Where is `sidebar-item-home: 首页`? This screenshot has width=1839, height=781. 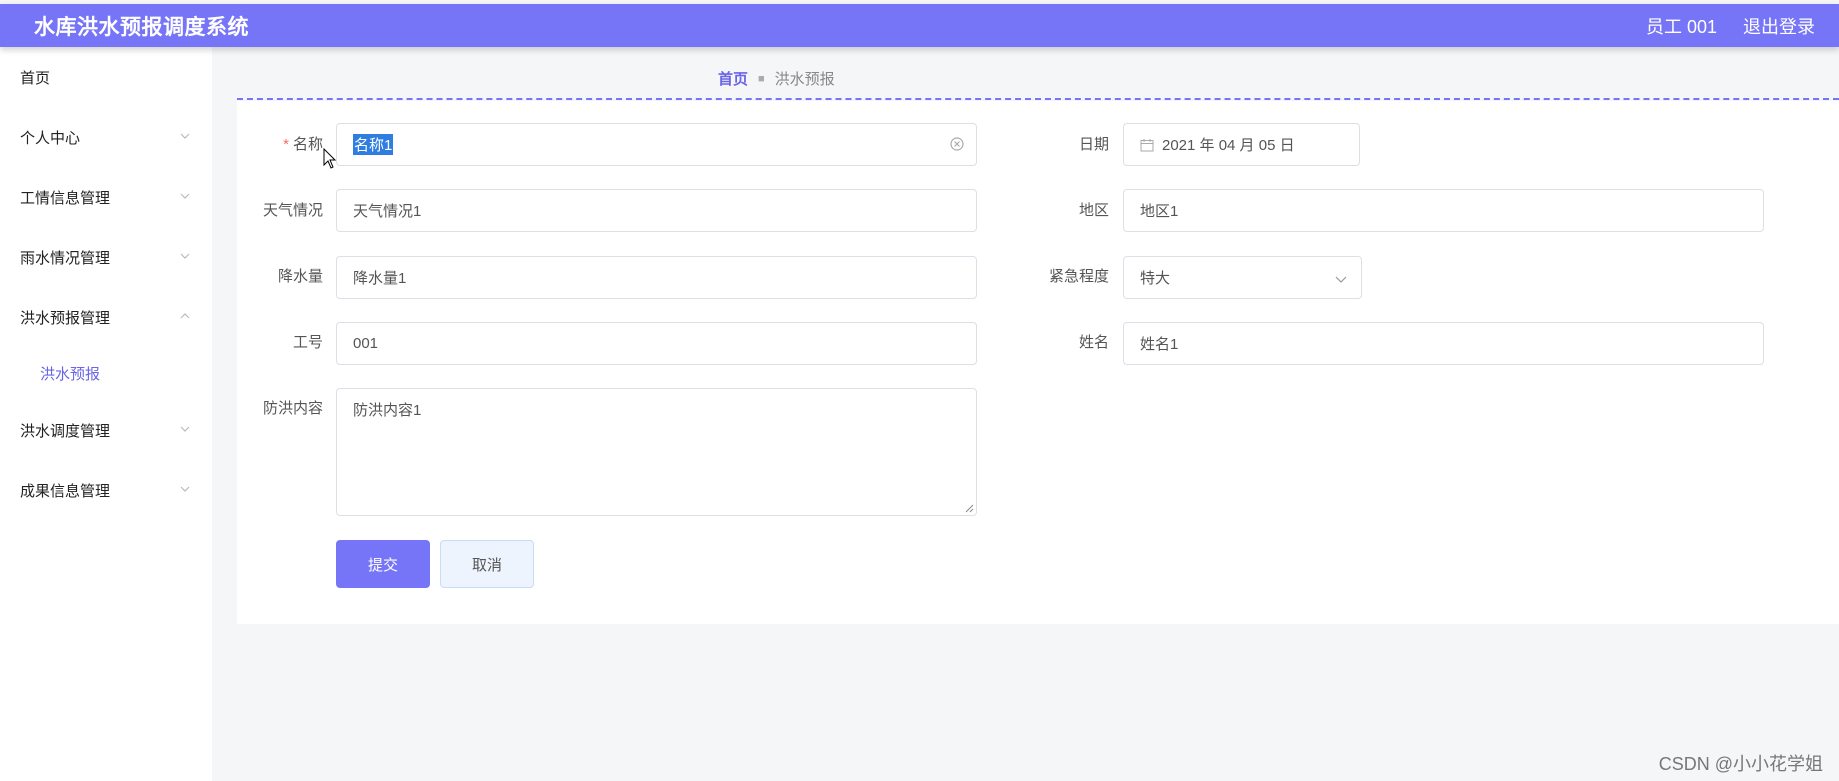
sidebar-item-home: 首页 is located at coordinates (106, 77).